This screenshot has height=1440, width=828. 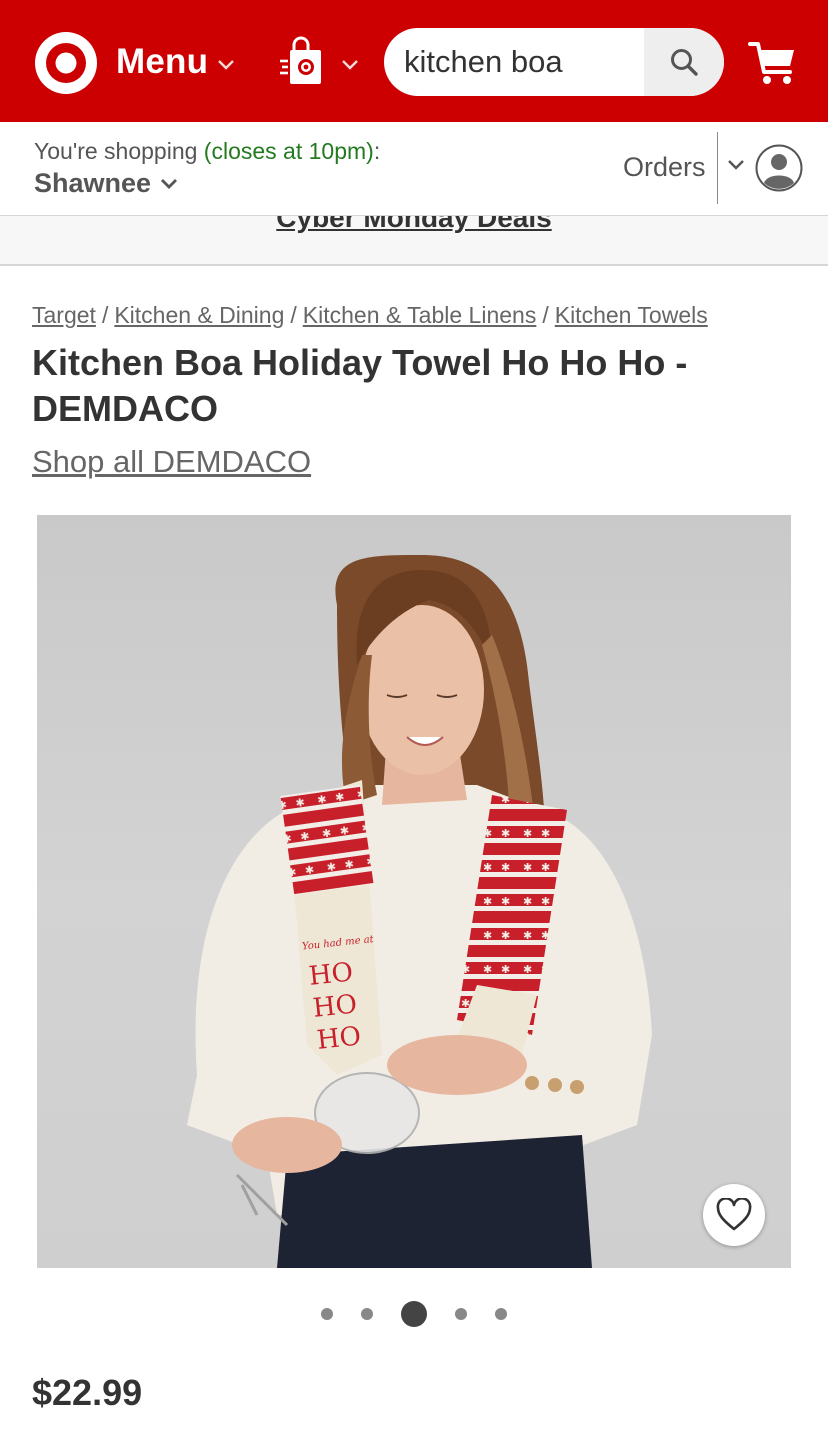 I want to click on heart-icon, so click(x=734, y=1214).